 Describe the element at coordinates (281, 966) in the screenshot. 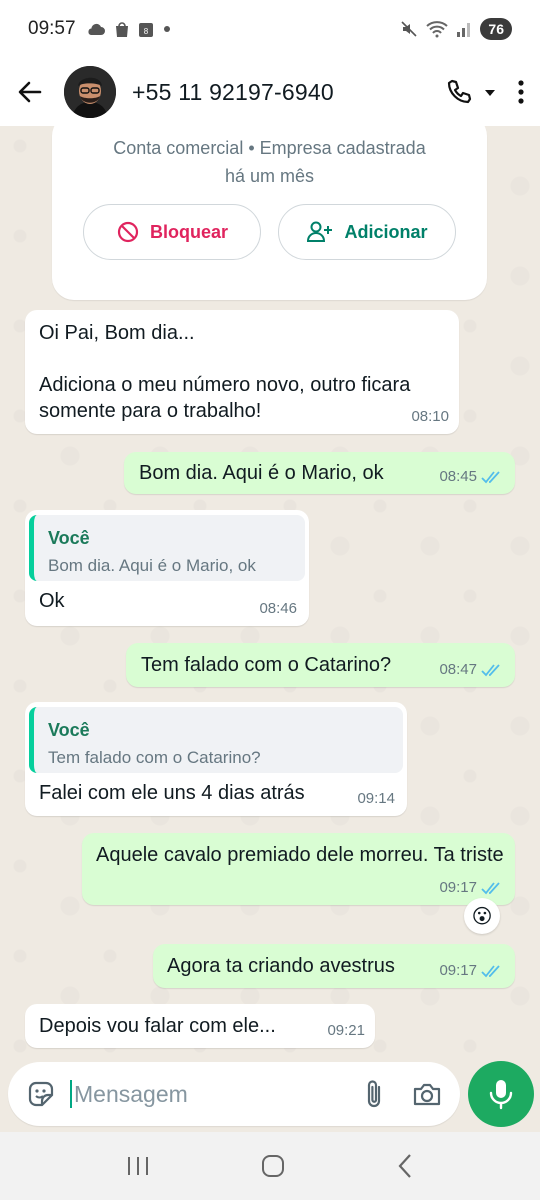

I see `message-text: Agora ta criando avestrus` at that location.